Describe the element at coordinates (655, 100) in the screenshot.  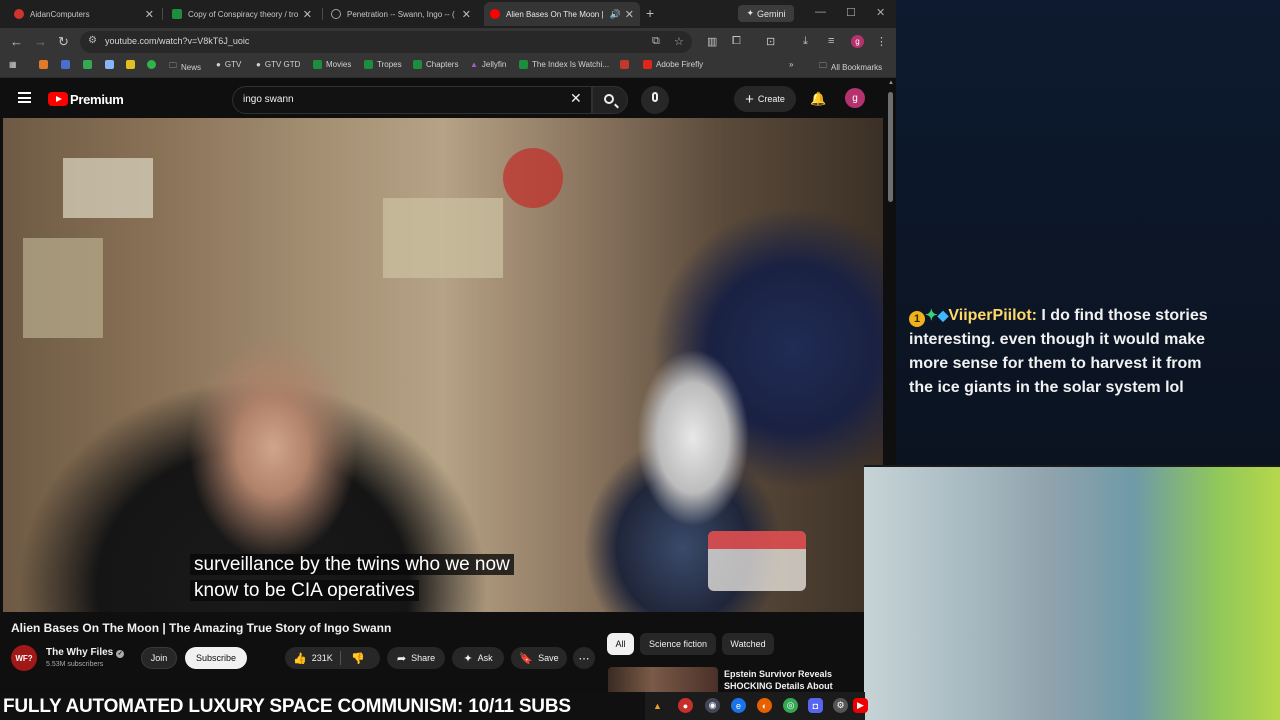
I see `voice-search-button` at that location.